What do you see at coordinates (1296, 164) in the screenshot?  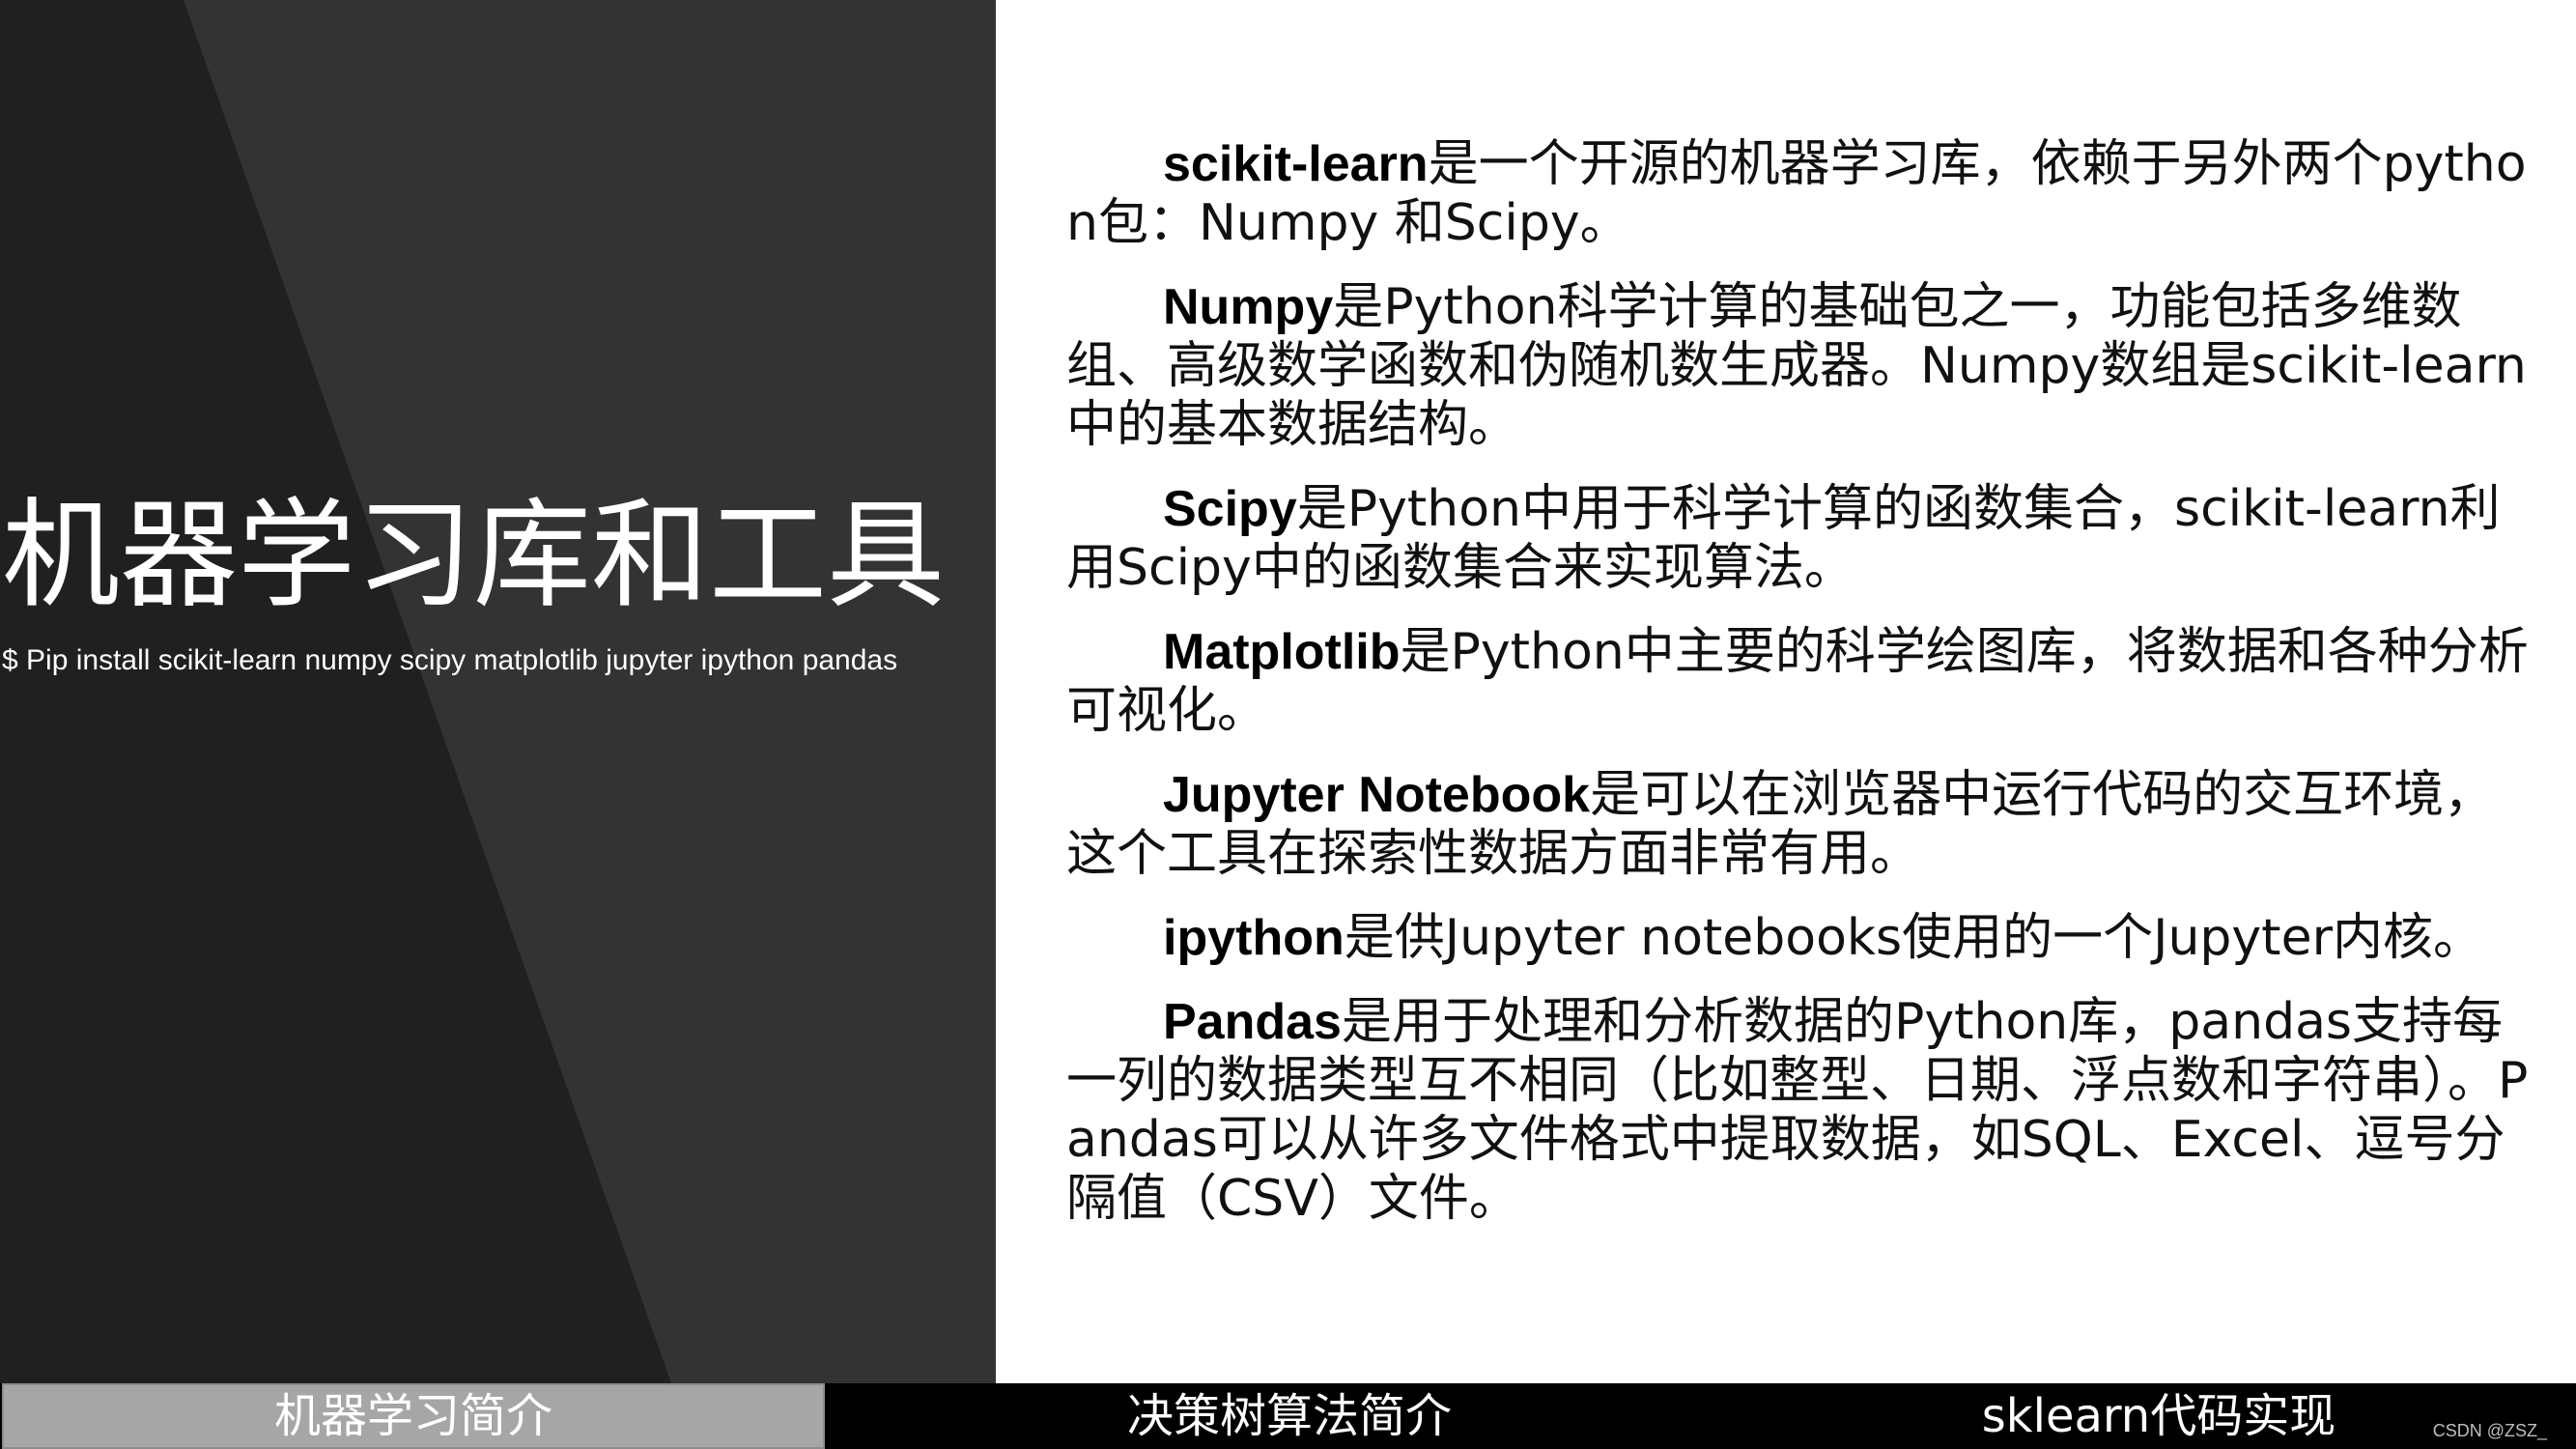 I see `term-label: scikit-learn` at bounding box center [1296, 164].